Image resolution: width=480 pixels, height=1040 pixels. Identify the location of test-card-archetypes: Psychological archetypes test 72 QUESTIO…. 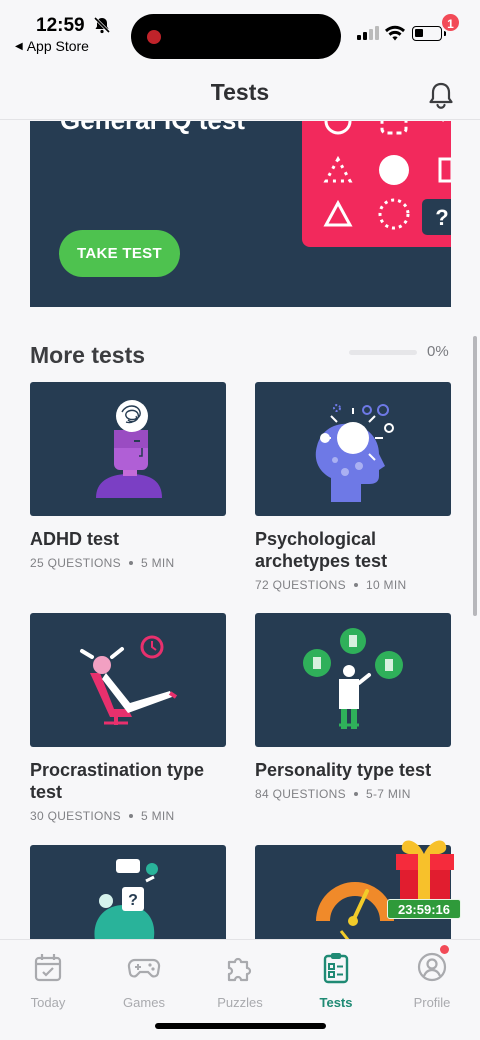
(353, 487).